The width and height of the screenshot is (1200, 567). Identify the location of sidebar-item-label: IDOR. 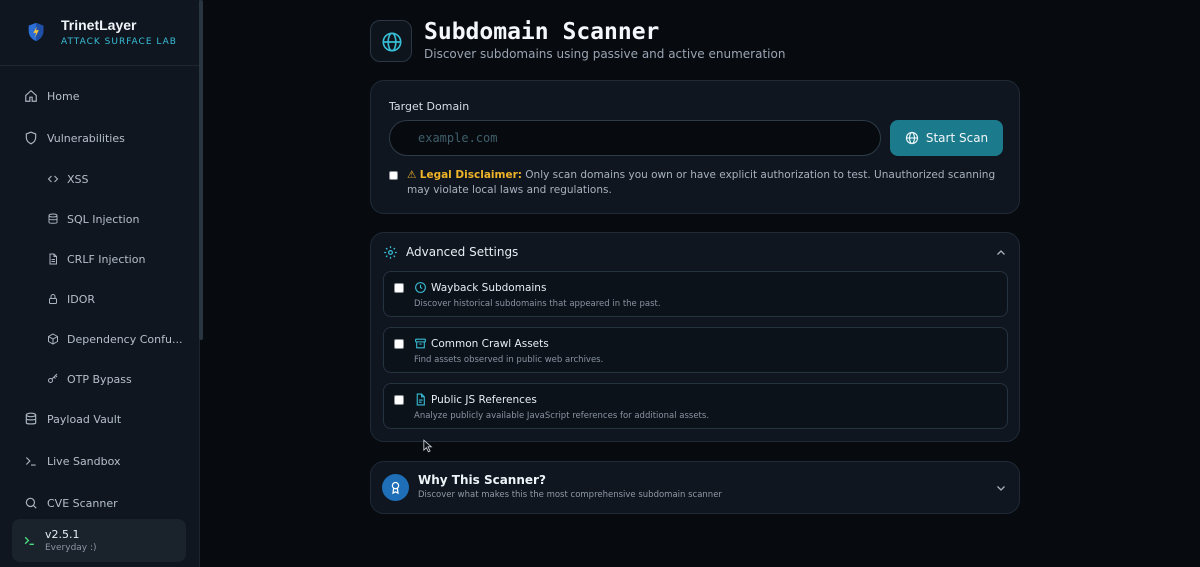
(81, 299).